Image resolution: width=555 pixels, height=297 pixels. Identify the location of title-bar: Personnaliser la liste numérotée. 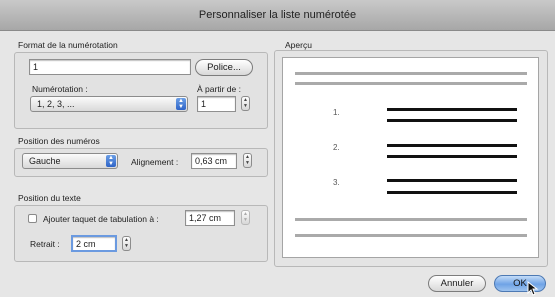
(277, 15).